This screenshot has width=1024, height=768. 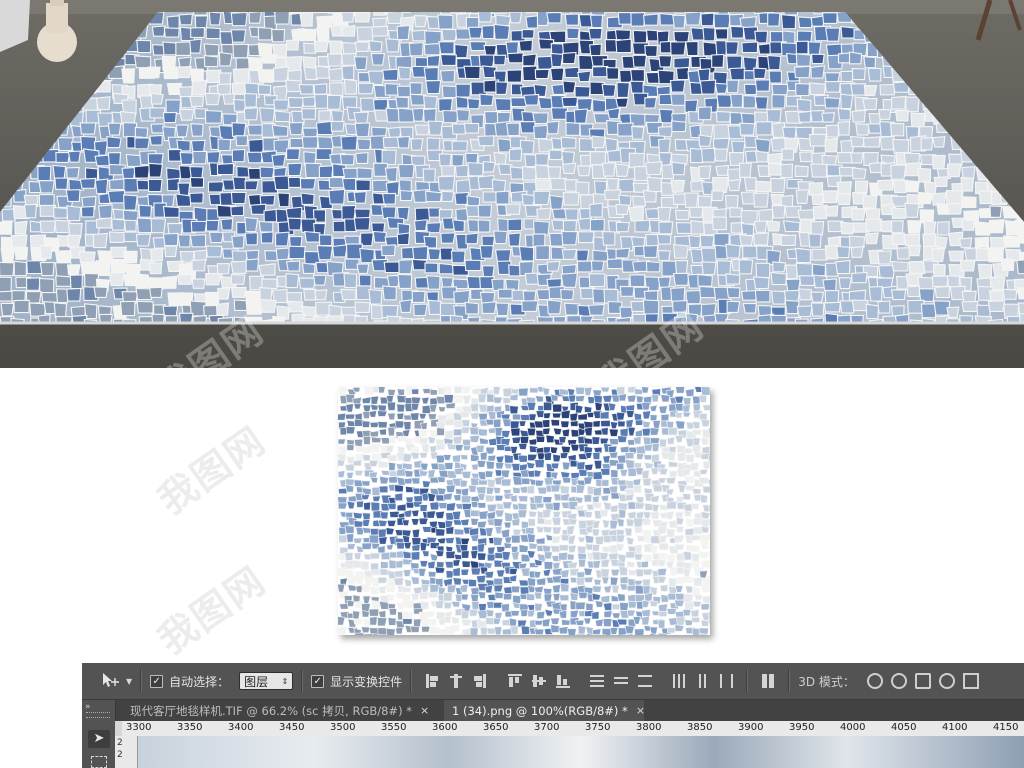 I want to click on move-tool-selector: ▼, so click(x=107, y=681).